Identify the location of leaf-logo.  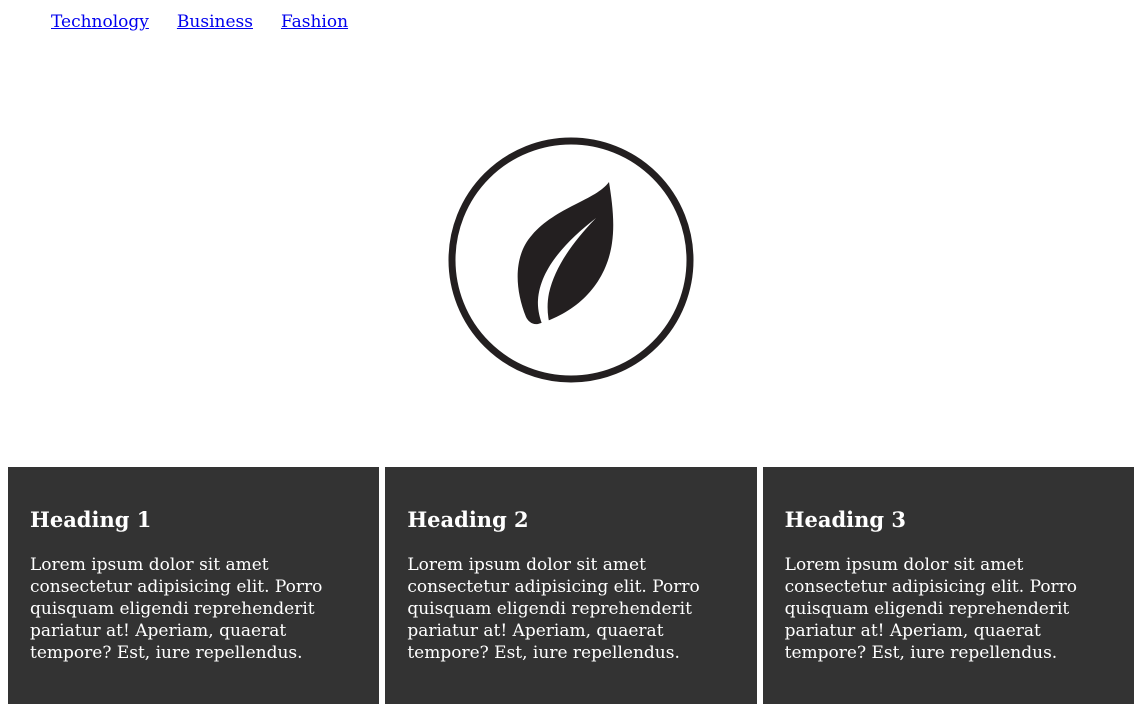
(571, 260).